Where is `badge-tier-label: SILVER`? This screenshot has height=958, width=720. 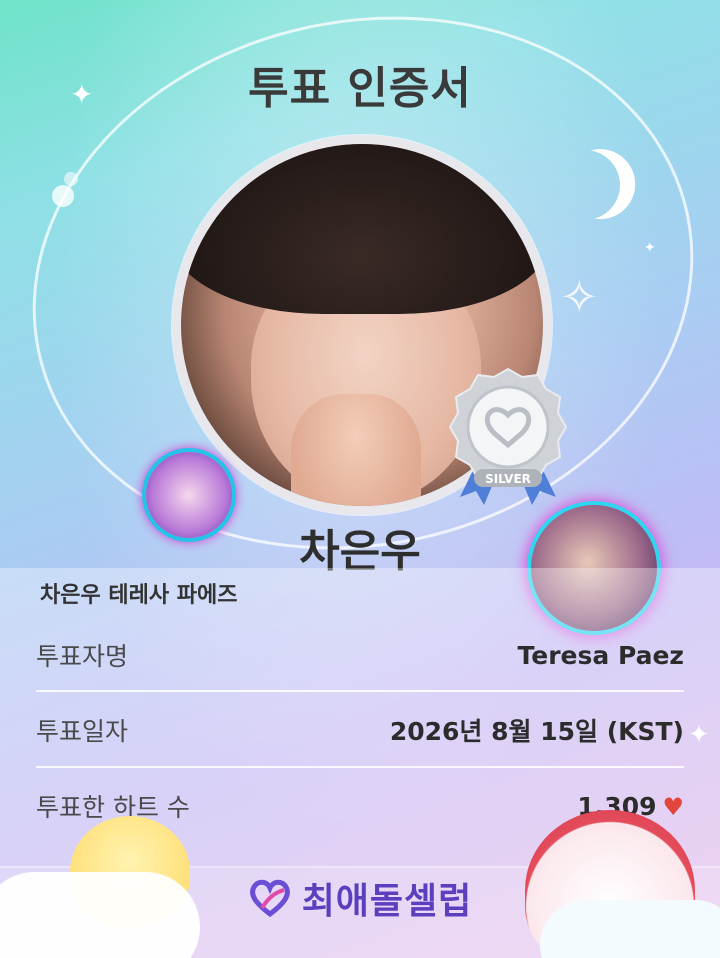
badge-tier-label: SILVER is located at coordinates (508, 479).